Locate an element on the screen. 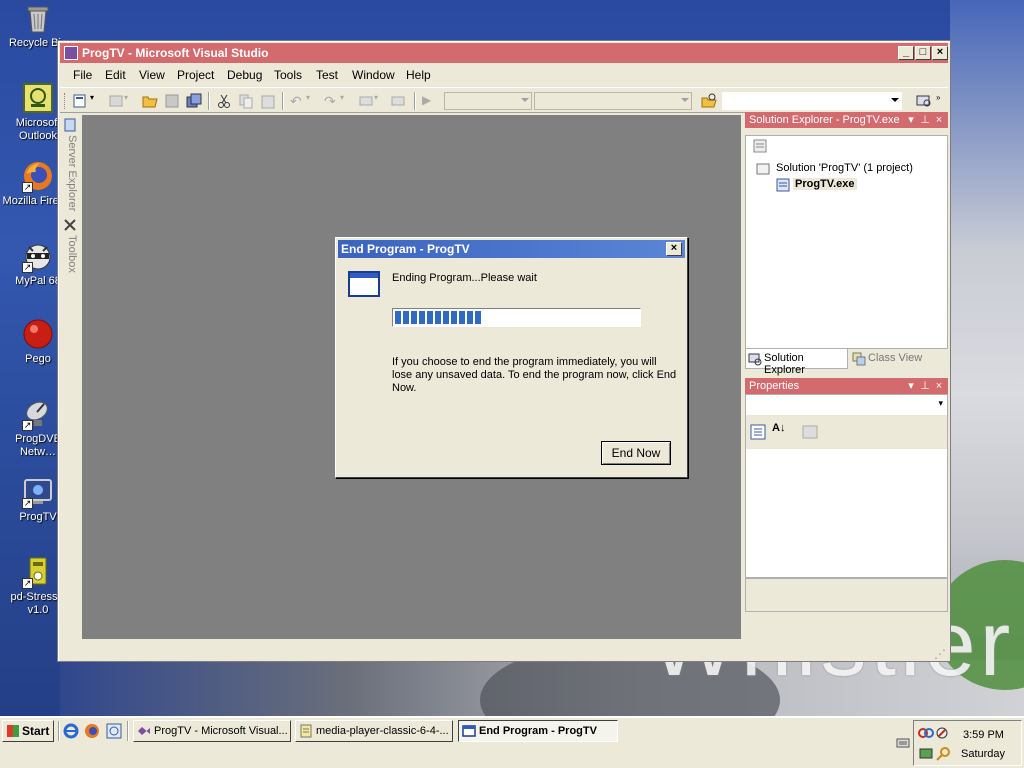  solution-node: Solution 'ProgTV' (1 project) is located at coordinates (844, 168).